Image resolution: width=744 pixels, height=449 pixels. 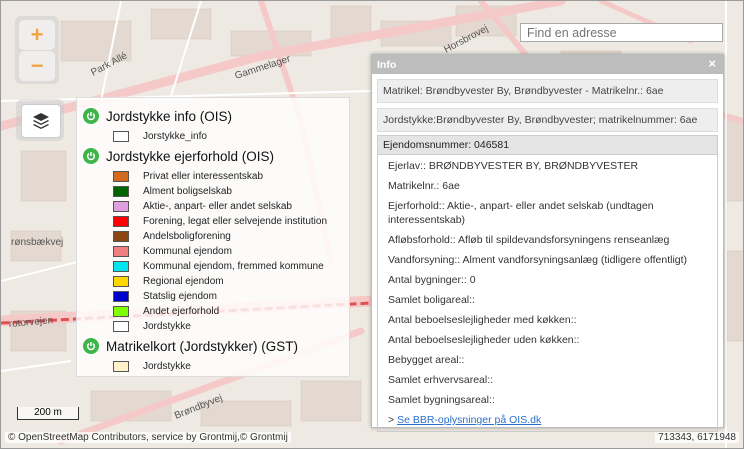 I want to click on coordinate-readout: 713343, 6171948, so click(x=697, y=437).